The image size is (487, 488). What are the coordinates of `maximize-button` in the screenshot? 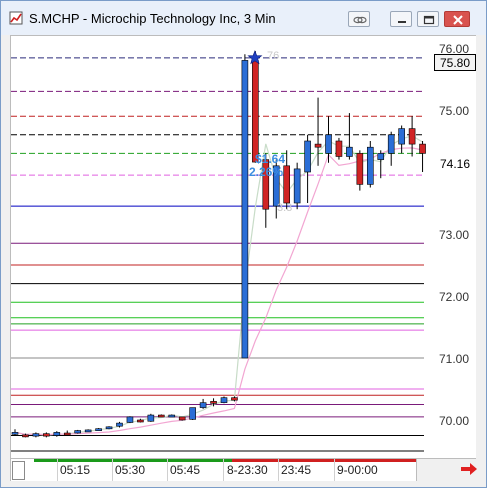 It's located at (428, 19).